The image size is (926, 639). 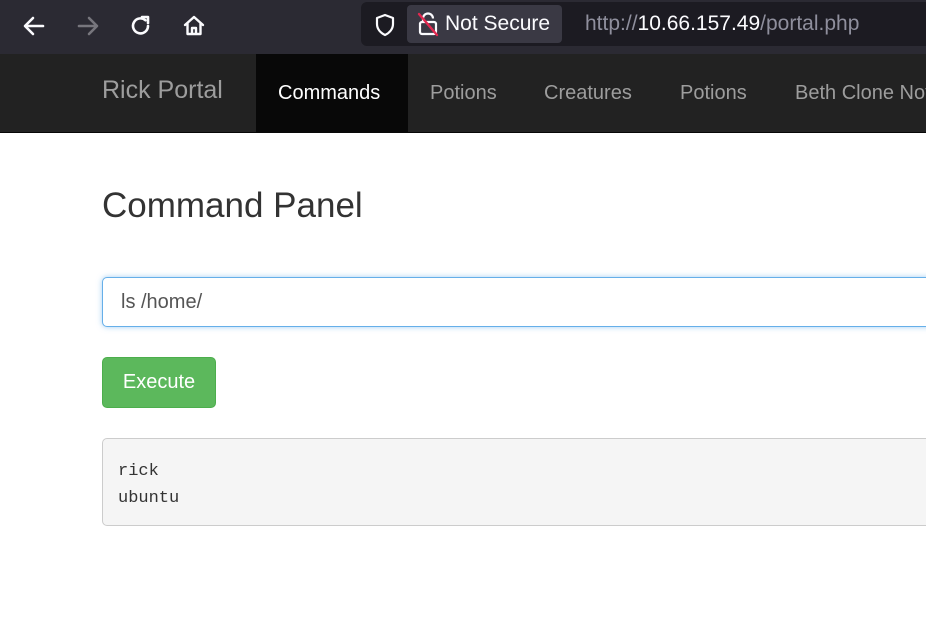 I want to click on forward-arrow-icon, so click(x=88, y=26).